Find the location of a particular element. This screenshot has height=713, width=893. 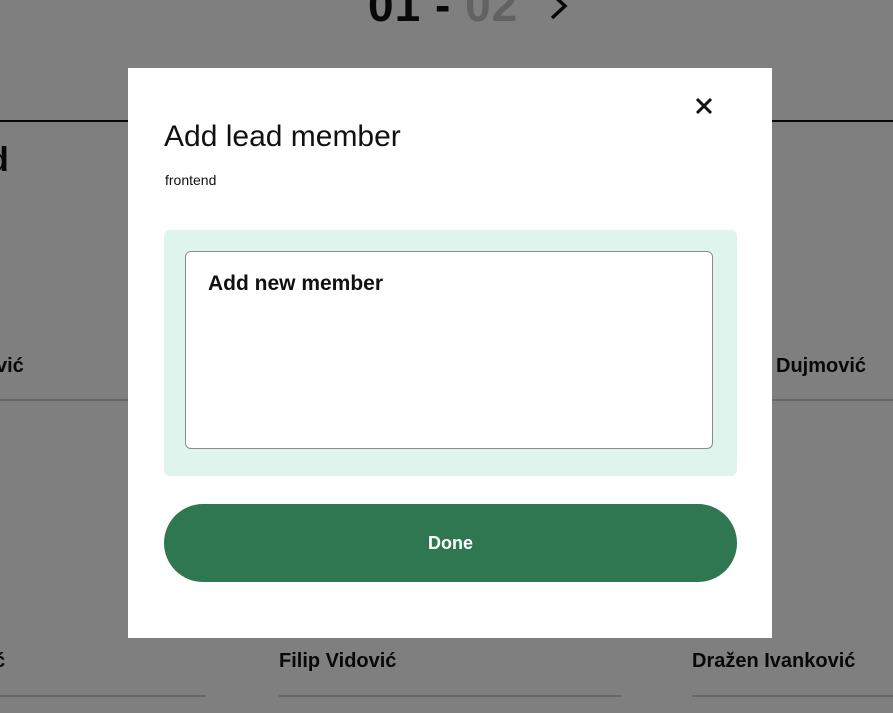

modal-subtitle: frontend is located at coordinates (191, 180).